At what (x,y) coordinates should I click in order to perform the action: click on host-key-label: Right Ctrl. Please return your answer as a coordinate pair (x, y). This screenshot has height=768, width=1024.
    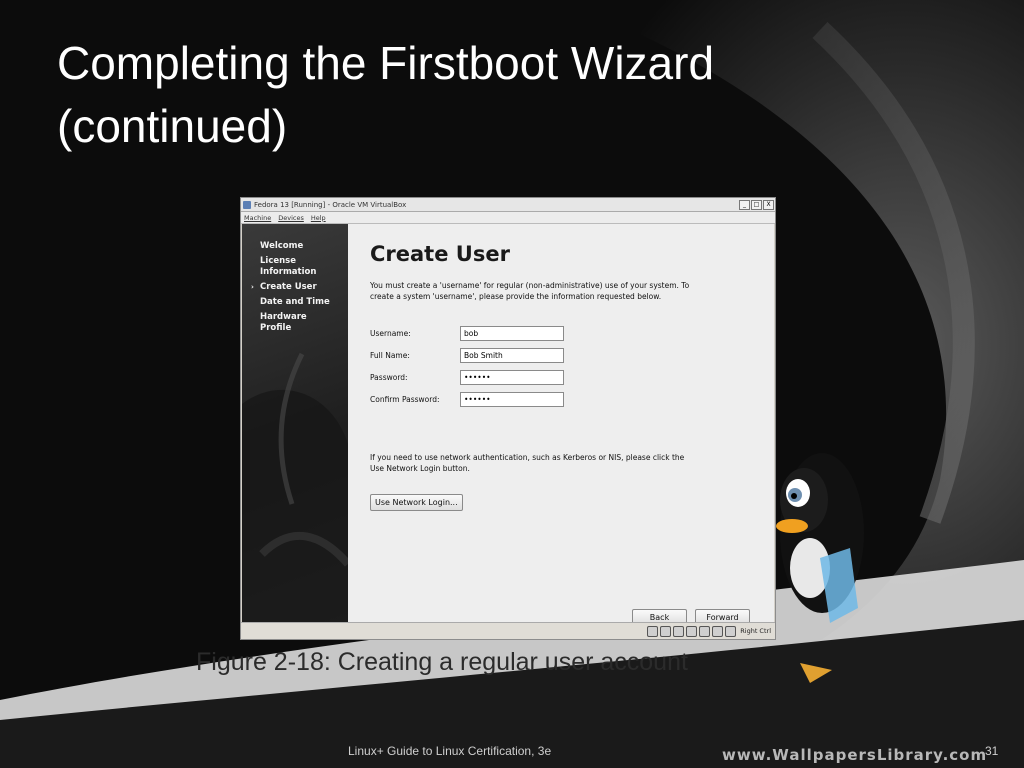
    Looking at the image, I should click on (755, 631).